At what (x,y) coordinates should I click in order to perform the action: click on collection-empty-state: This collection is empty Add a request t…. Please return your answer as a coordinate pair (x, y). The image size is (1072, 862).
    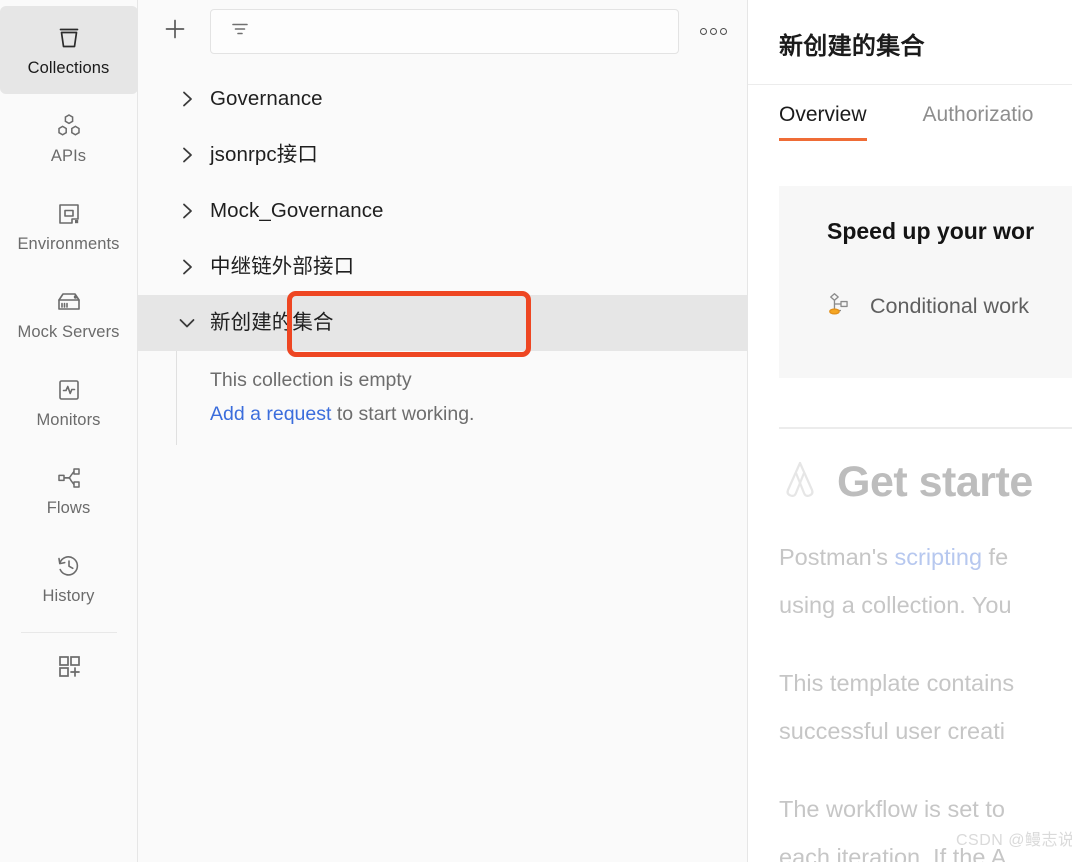
    Looking at the image, I should click on (461, 398).